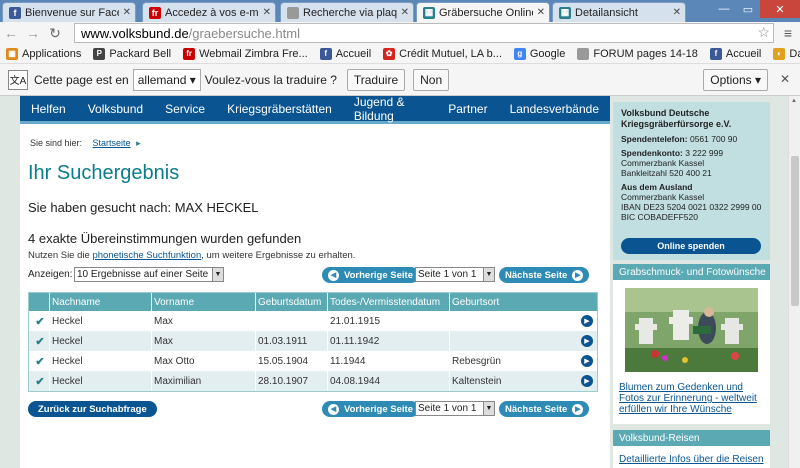 This screenshot has width=800, height=468. Describe the element at coordinates (18, 79) in the screenshot. I see `translate-icon: 文A` at that location.